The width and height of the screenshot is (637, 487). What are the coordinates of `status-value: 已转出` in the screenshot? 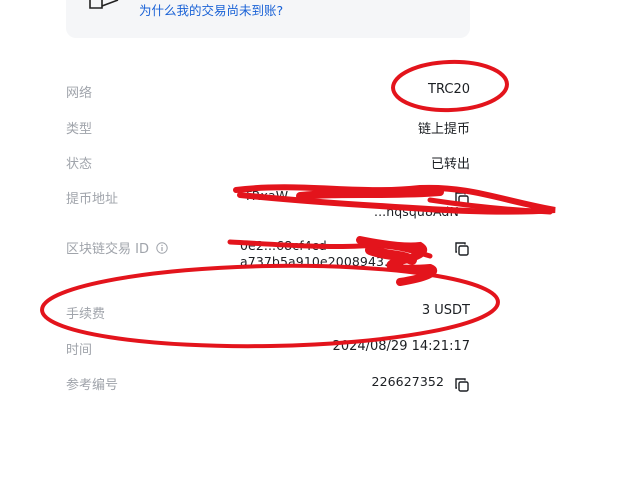 It's located at (450, 164).